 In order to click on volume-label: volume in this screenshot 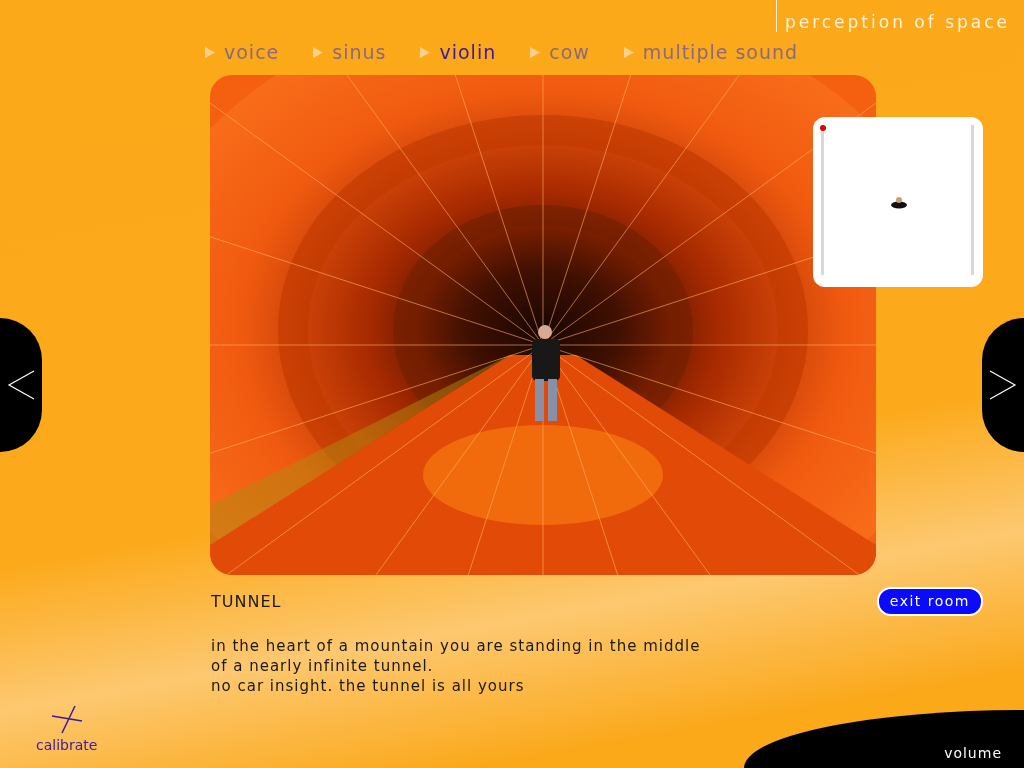, I will do `click(973, 753)`.